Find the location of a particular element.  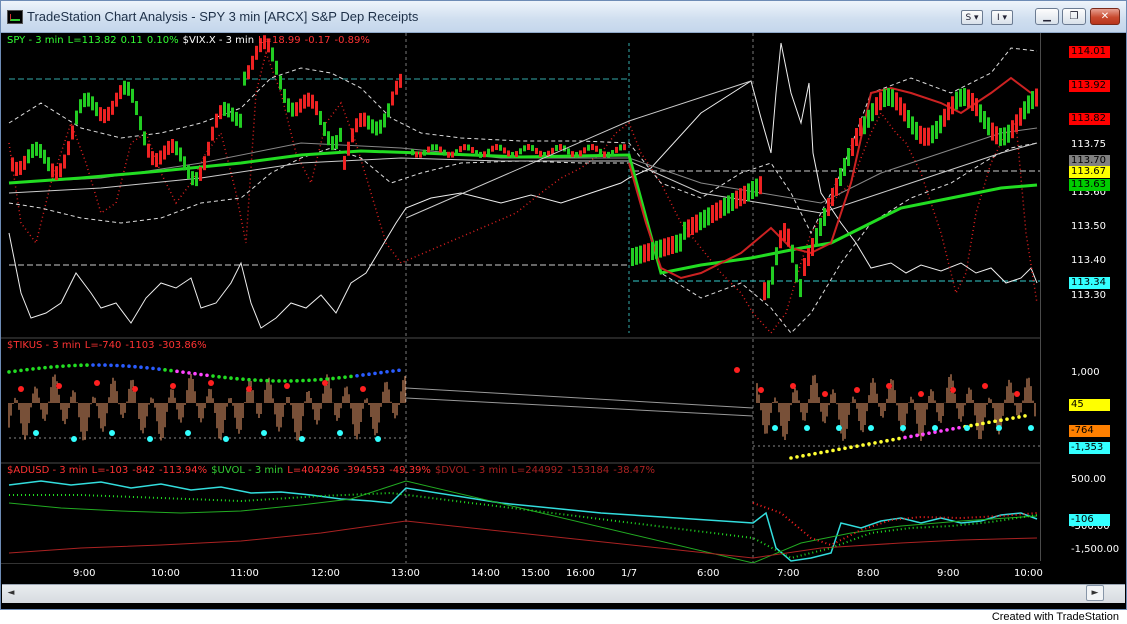

adusd-tick-500: 500.00 is located at coordinates (1088, 479).